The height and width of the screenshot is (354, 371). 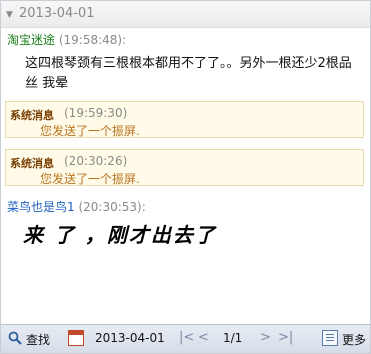 What do you see at coordinates (330, 338) in the screenshot?
I see `more-icon` at bounding box center [330, 338].